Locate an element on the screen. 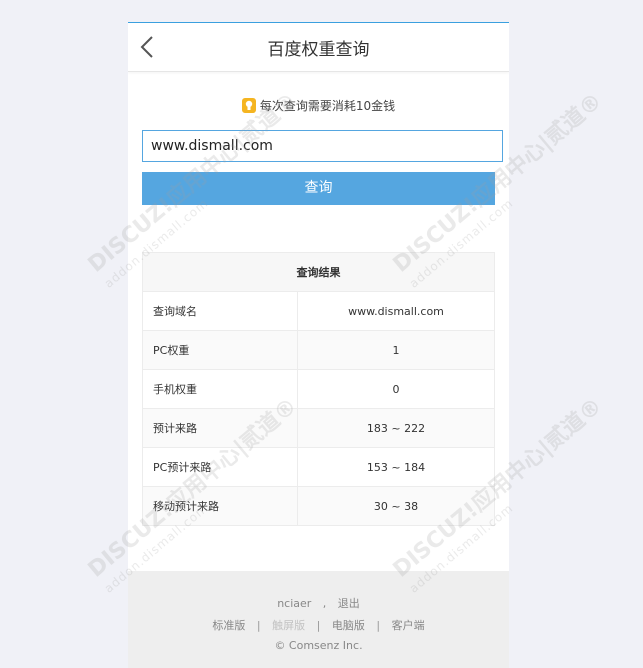 This screenshot has width=643, height=668. touch-version-link: 触屏版 is located at coordinates (288, 625).